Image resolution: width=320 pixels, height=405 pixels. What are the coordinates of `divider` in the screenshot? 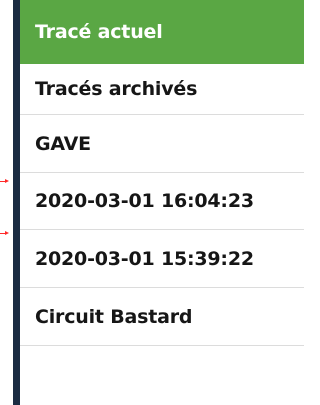 It's located at (162, 345).